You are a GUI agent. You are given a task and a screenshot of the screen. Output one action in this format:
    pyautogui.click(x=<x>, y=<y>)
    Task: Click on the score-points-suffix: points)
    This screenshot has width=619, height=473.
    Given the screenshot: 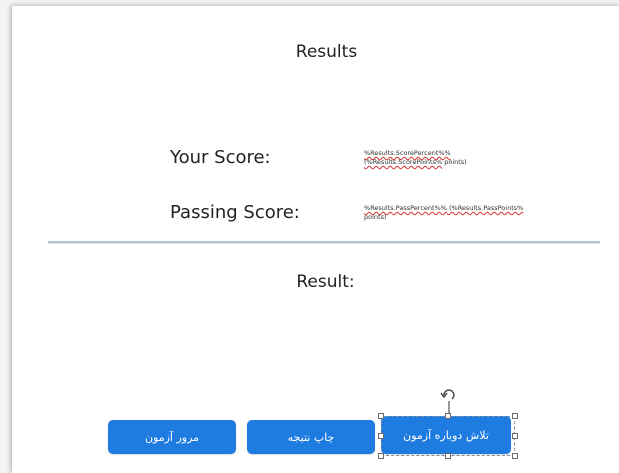 What is the action you would take?
    pyautogui.click(x=454, y=162)
    